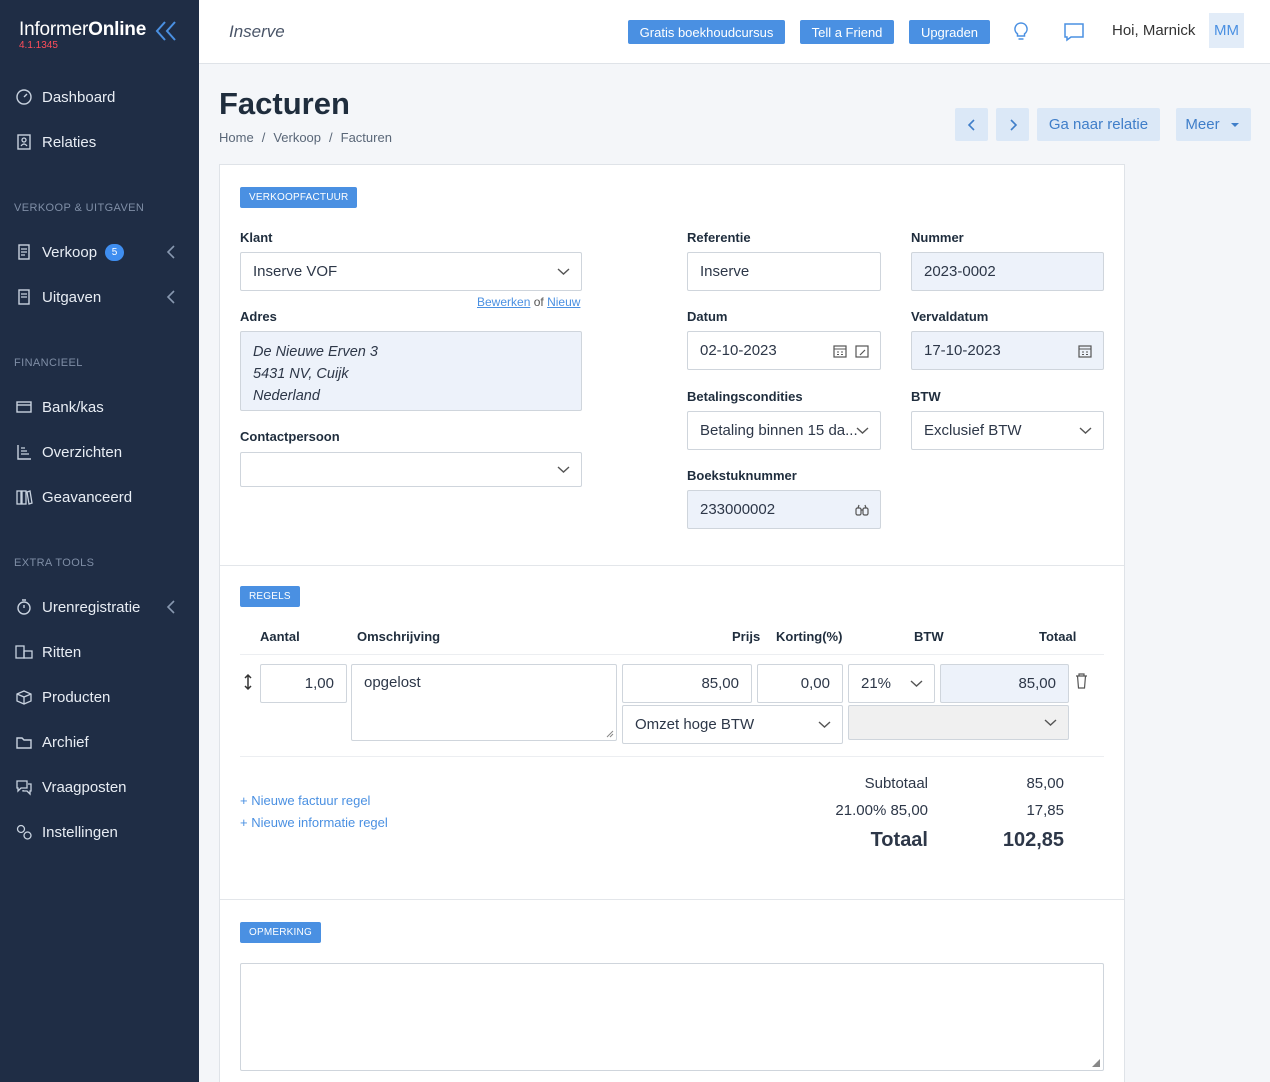 The image size is (1270, 1082). Describe the element at coordinates (1021, 32) in the screenshot. I see `lightbulb-icon` at that location.